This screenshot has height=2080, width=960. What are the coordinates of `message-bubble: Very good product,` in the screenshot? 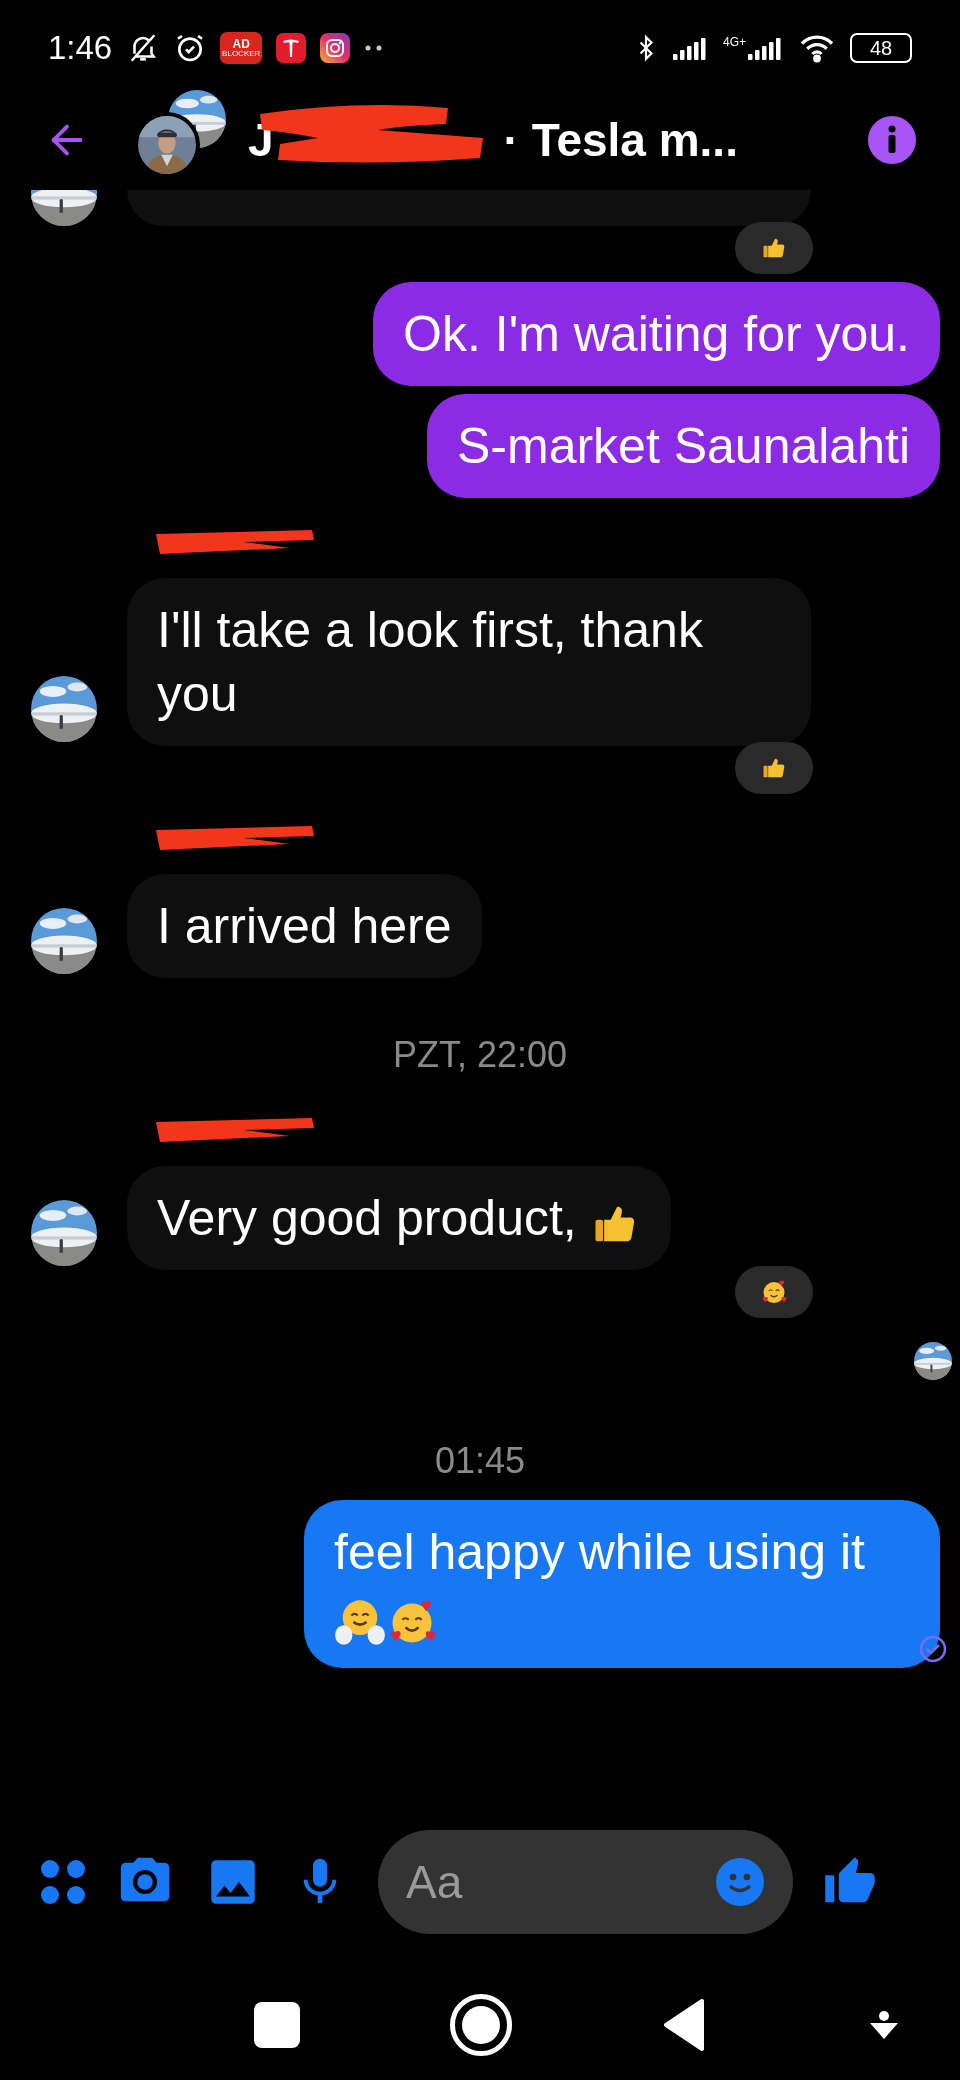 It's located at (399, 1218).